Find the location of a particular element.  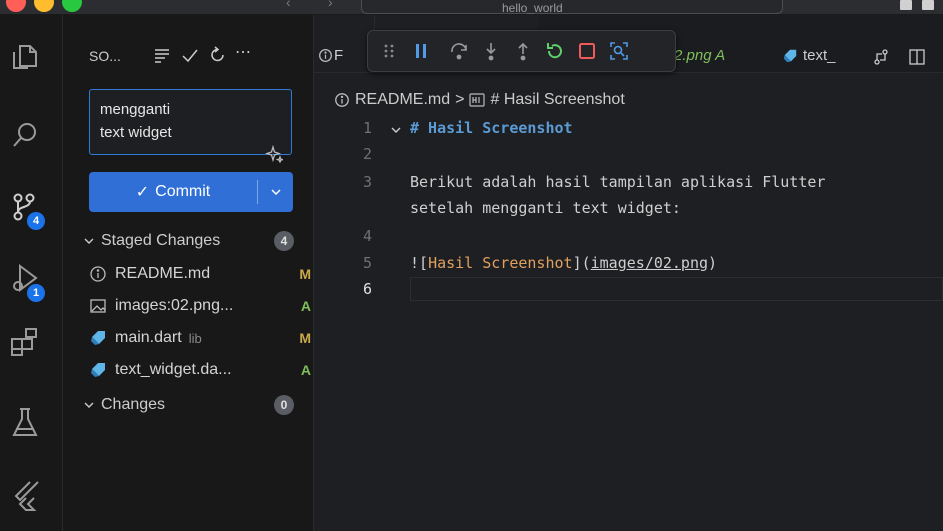

markdown-link-text: Hasil Screenshot is located at coordinates (500, 263).